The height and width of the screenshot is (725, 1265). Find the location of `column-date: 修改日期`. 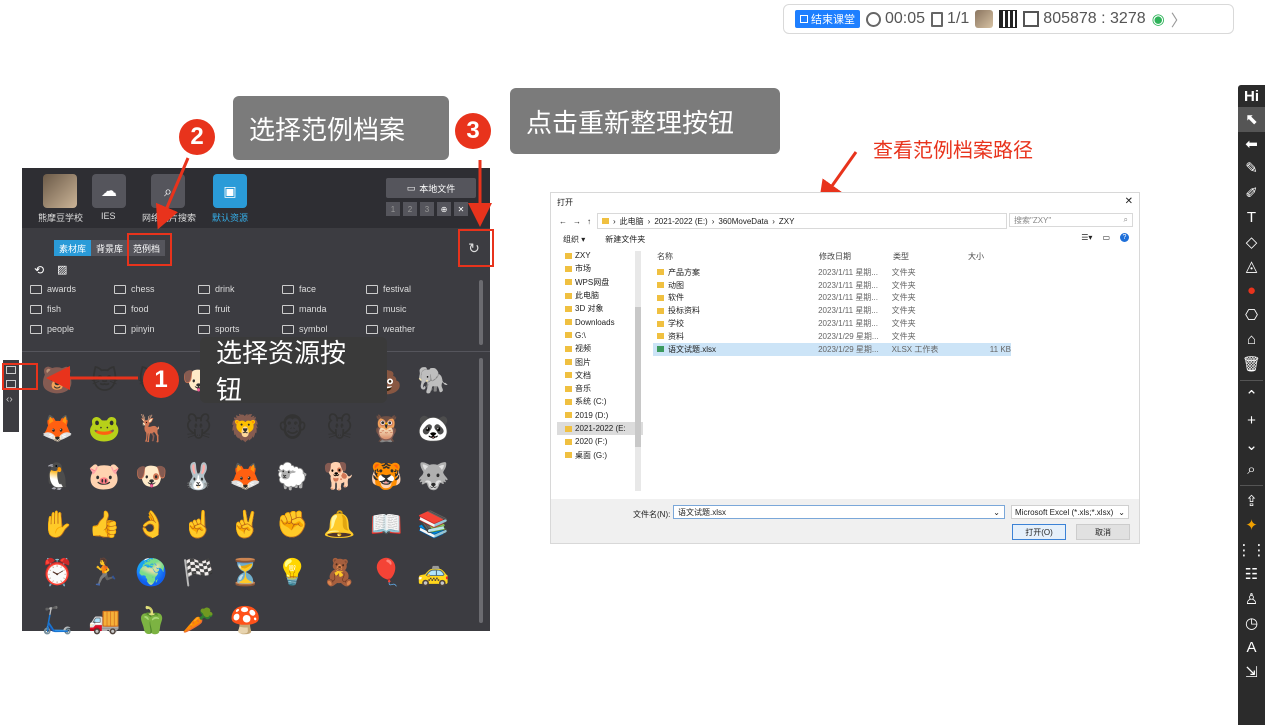

column-date: 修改日期 is located at coordinates (856, 256).